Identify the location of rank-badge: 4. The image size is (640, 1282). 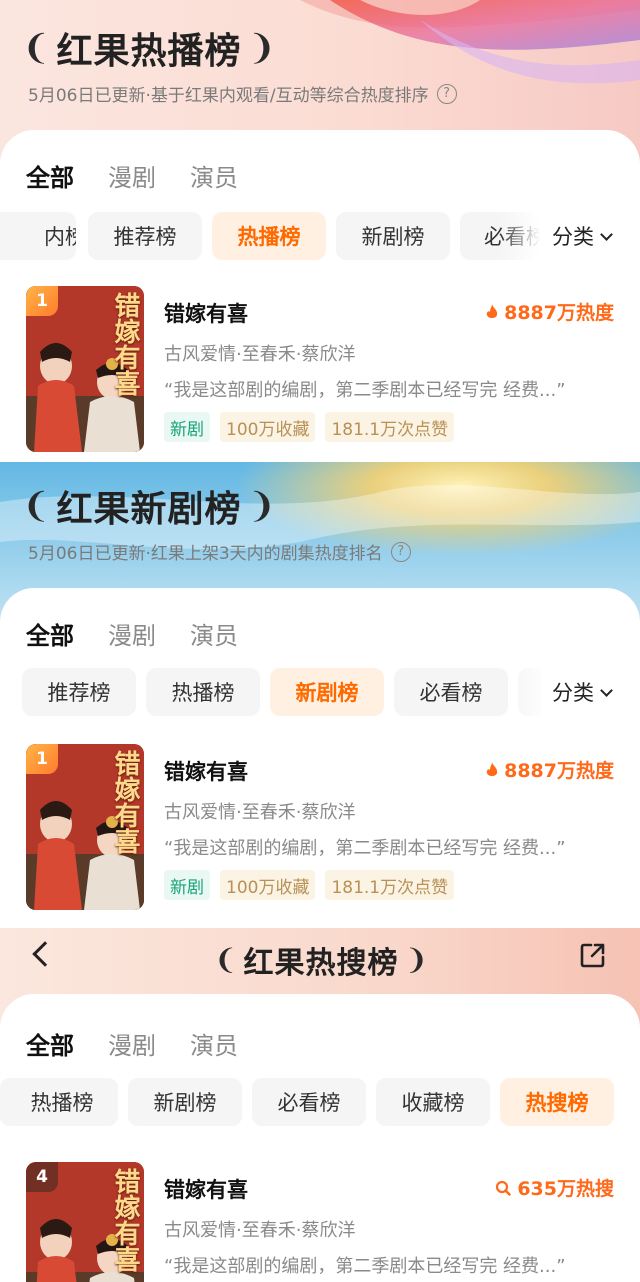
(42, 1177).